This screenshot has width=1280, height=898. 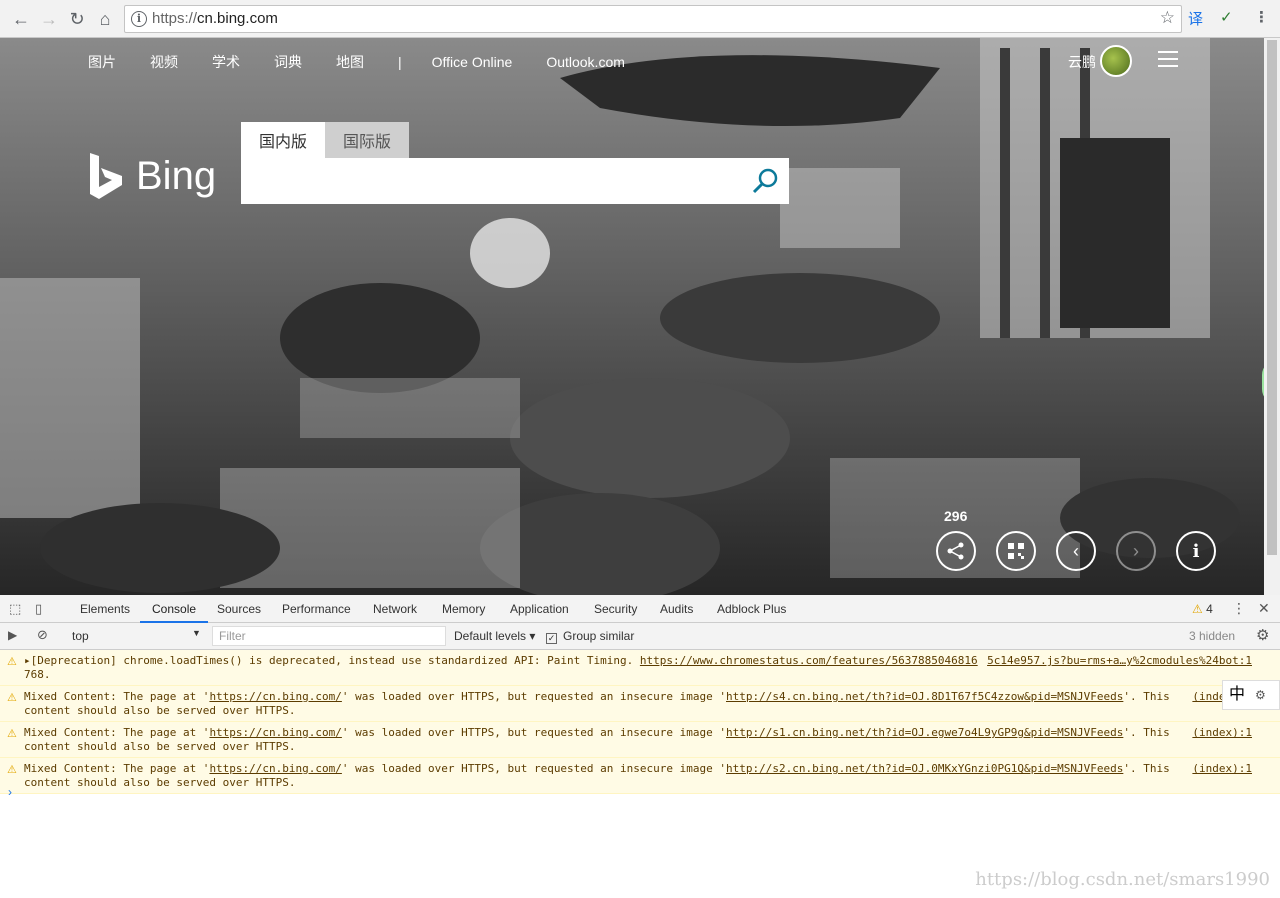 I want to click on nav-maps: 地图, so click(x=350, y=62).